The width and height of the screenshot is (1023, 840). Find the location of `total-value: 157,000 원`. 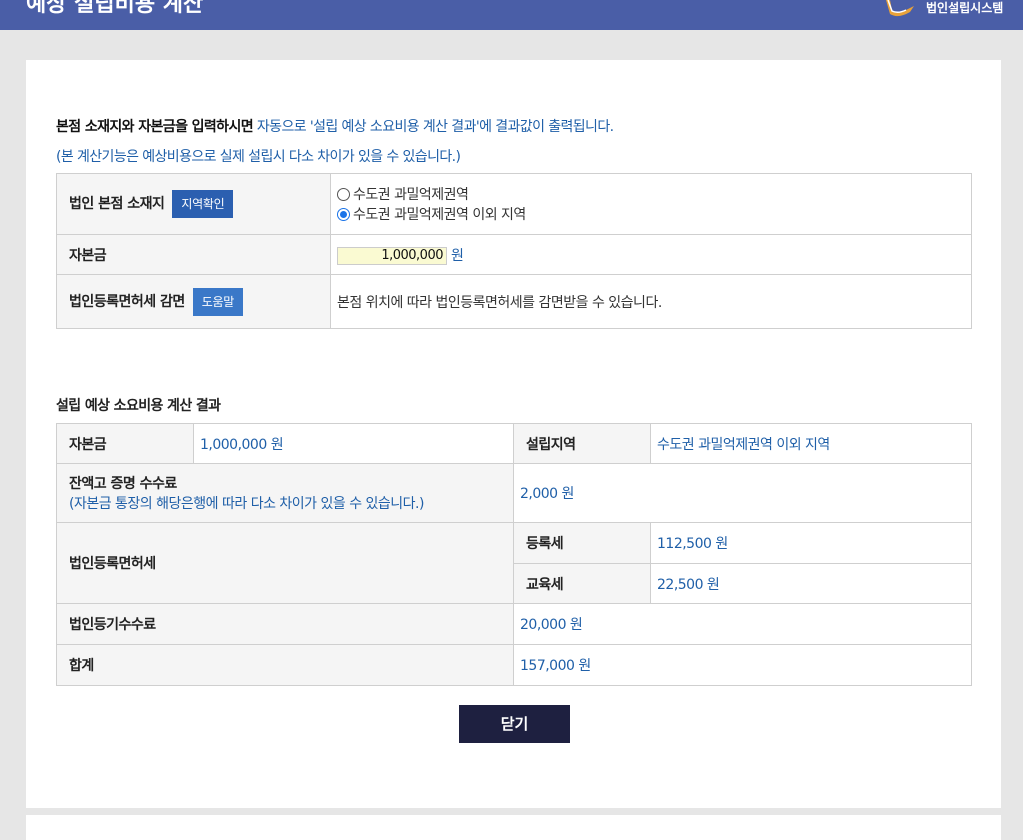

total-value: 157,000 원 is located at coordinates (742, 665).